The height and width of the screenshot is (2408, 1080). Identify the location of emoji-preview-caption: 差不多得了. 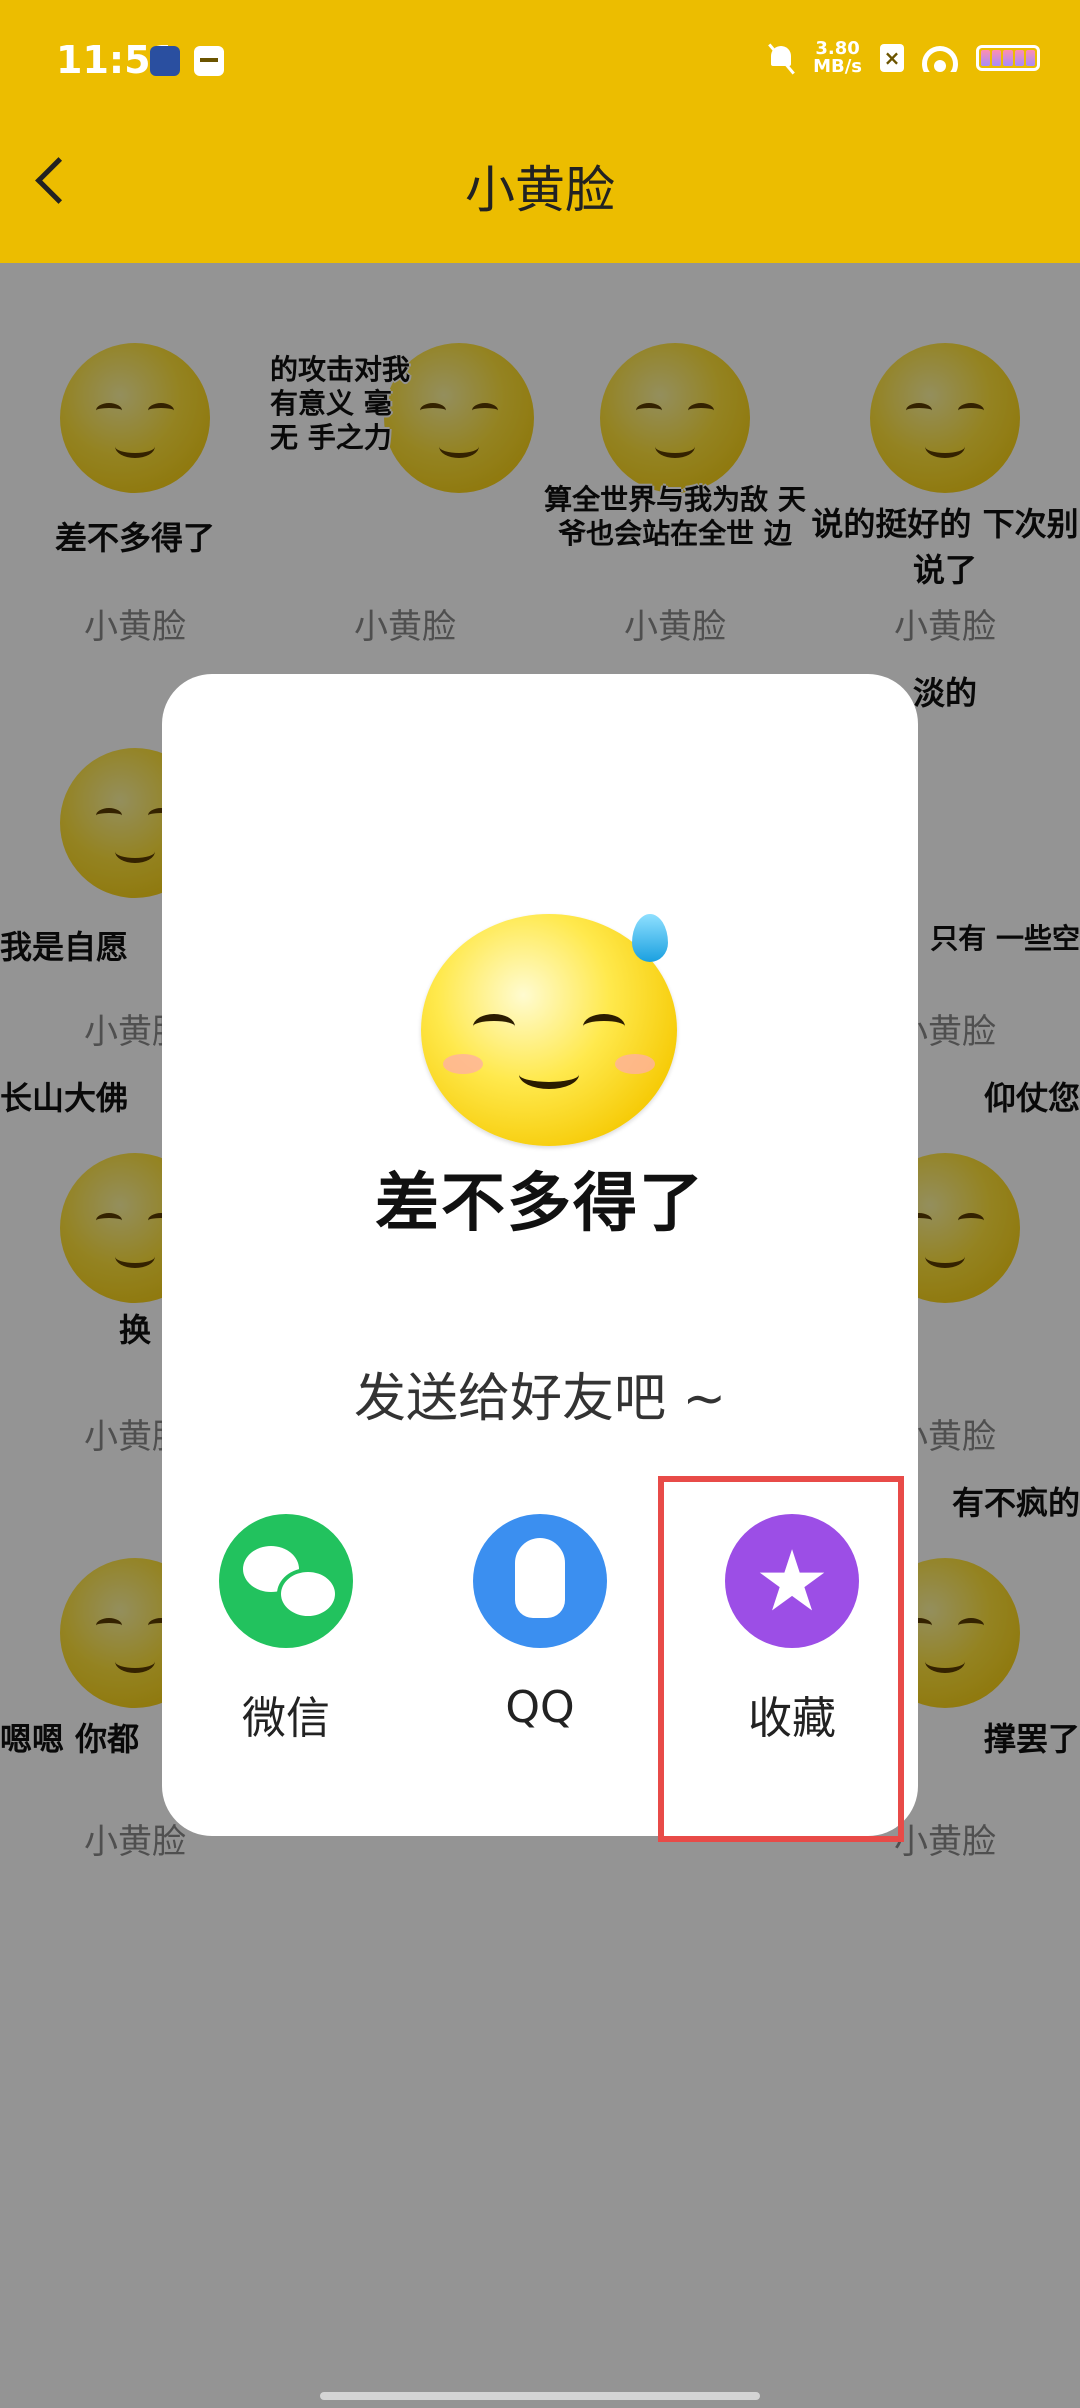
(540, 1204).